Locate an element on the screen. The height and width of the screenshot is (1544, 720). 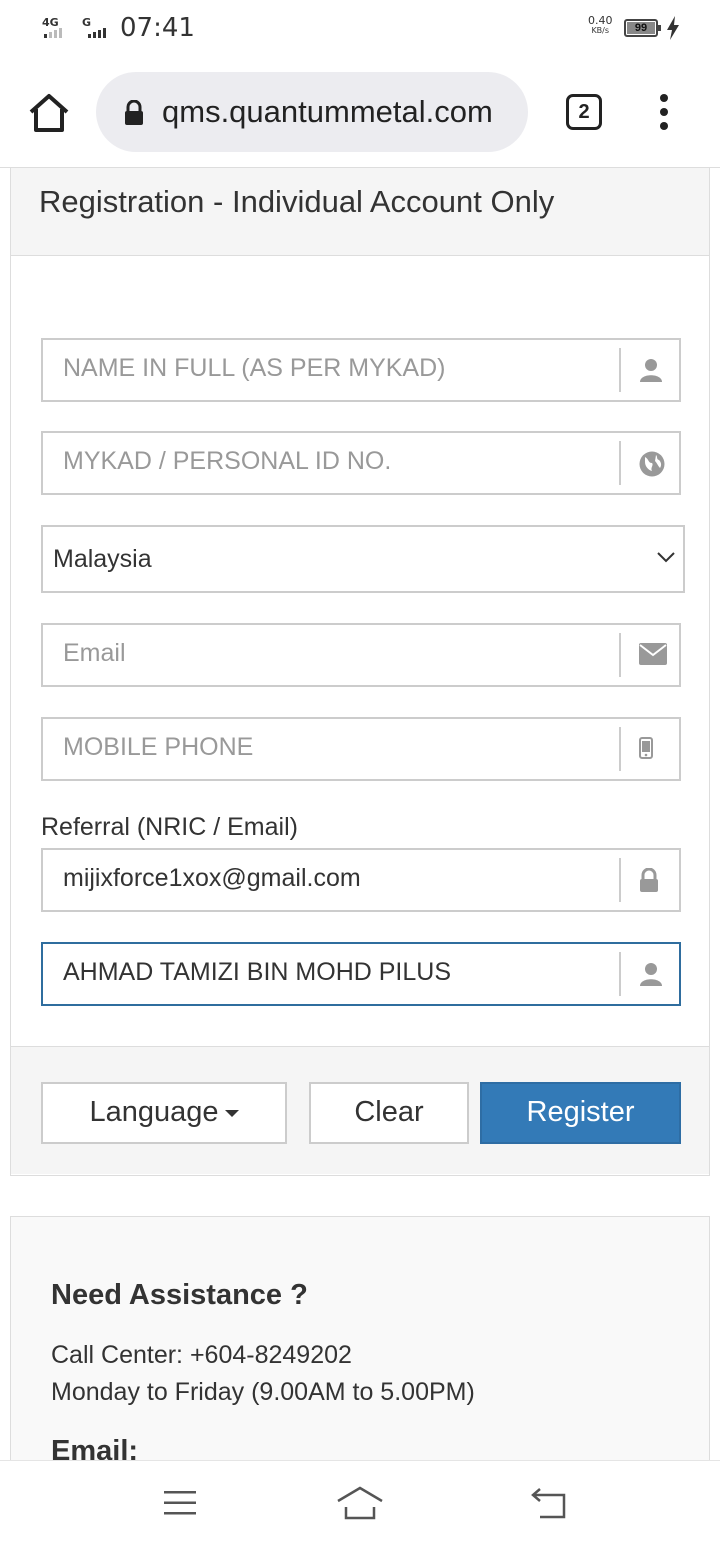
full-name-input: NAME IN FULL (AS PER MYKAD) is located at coordinates (361, 370).